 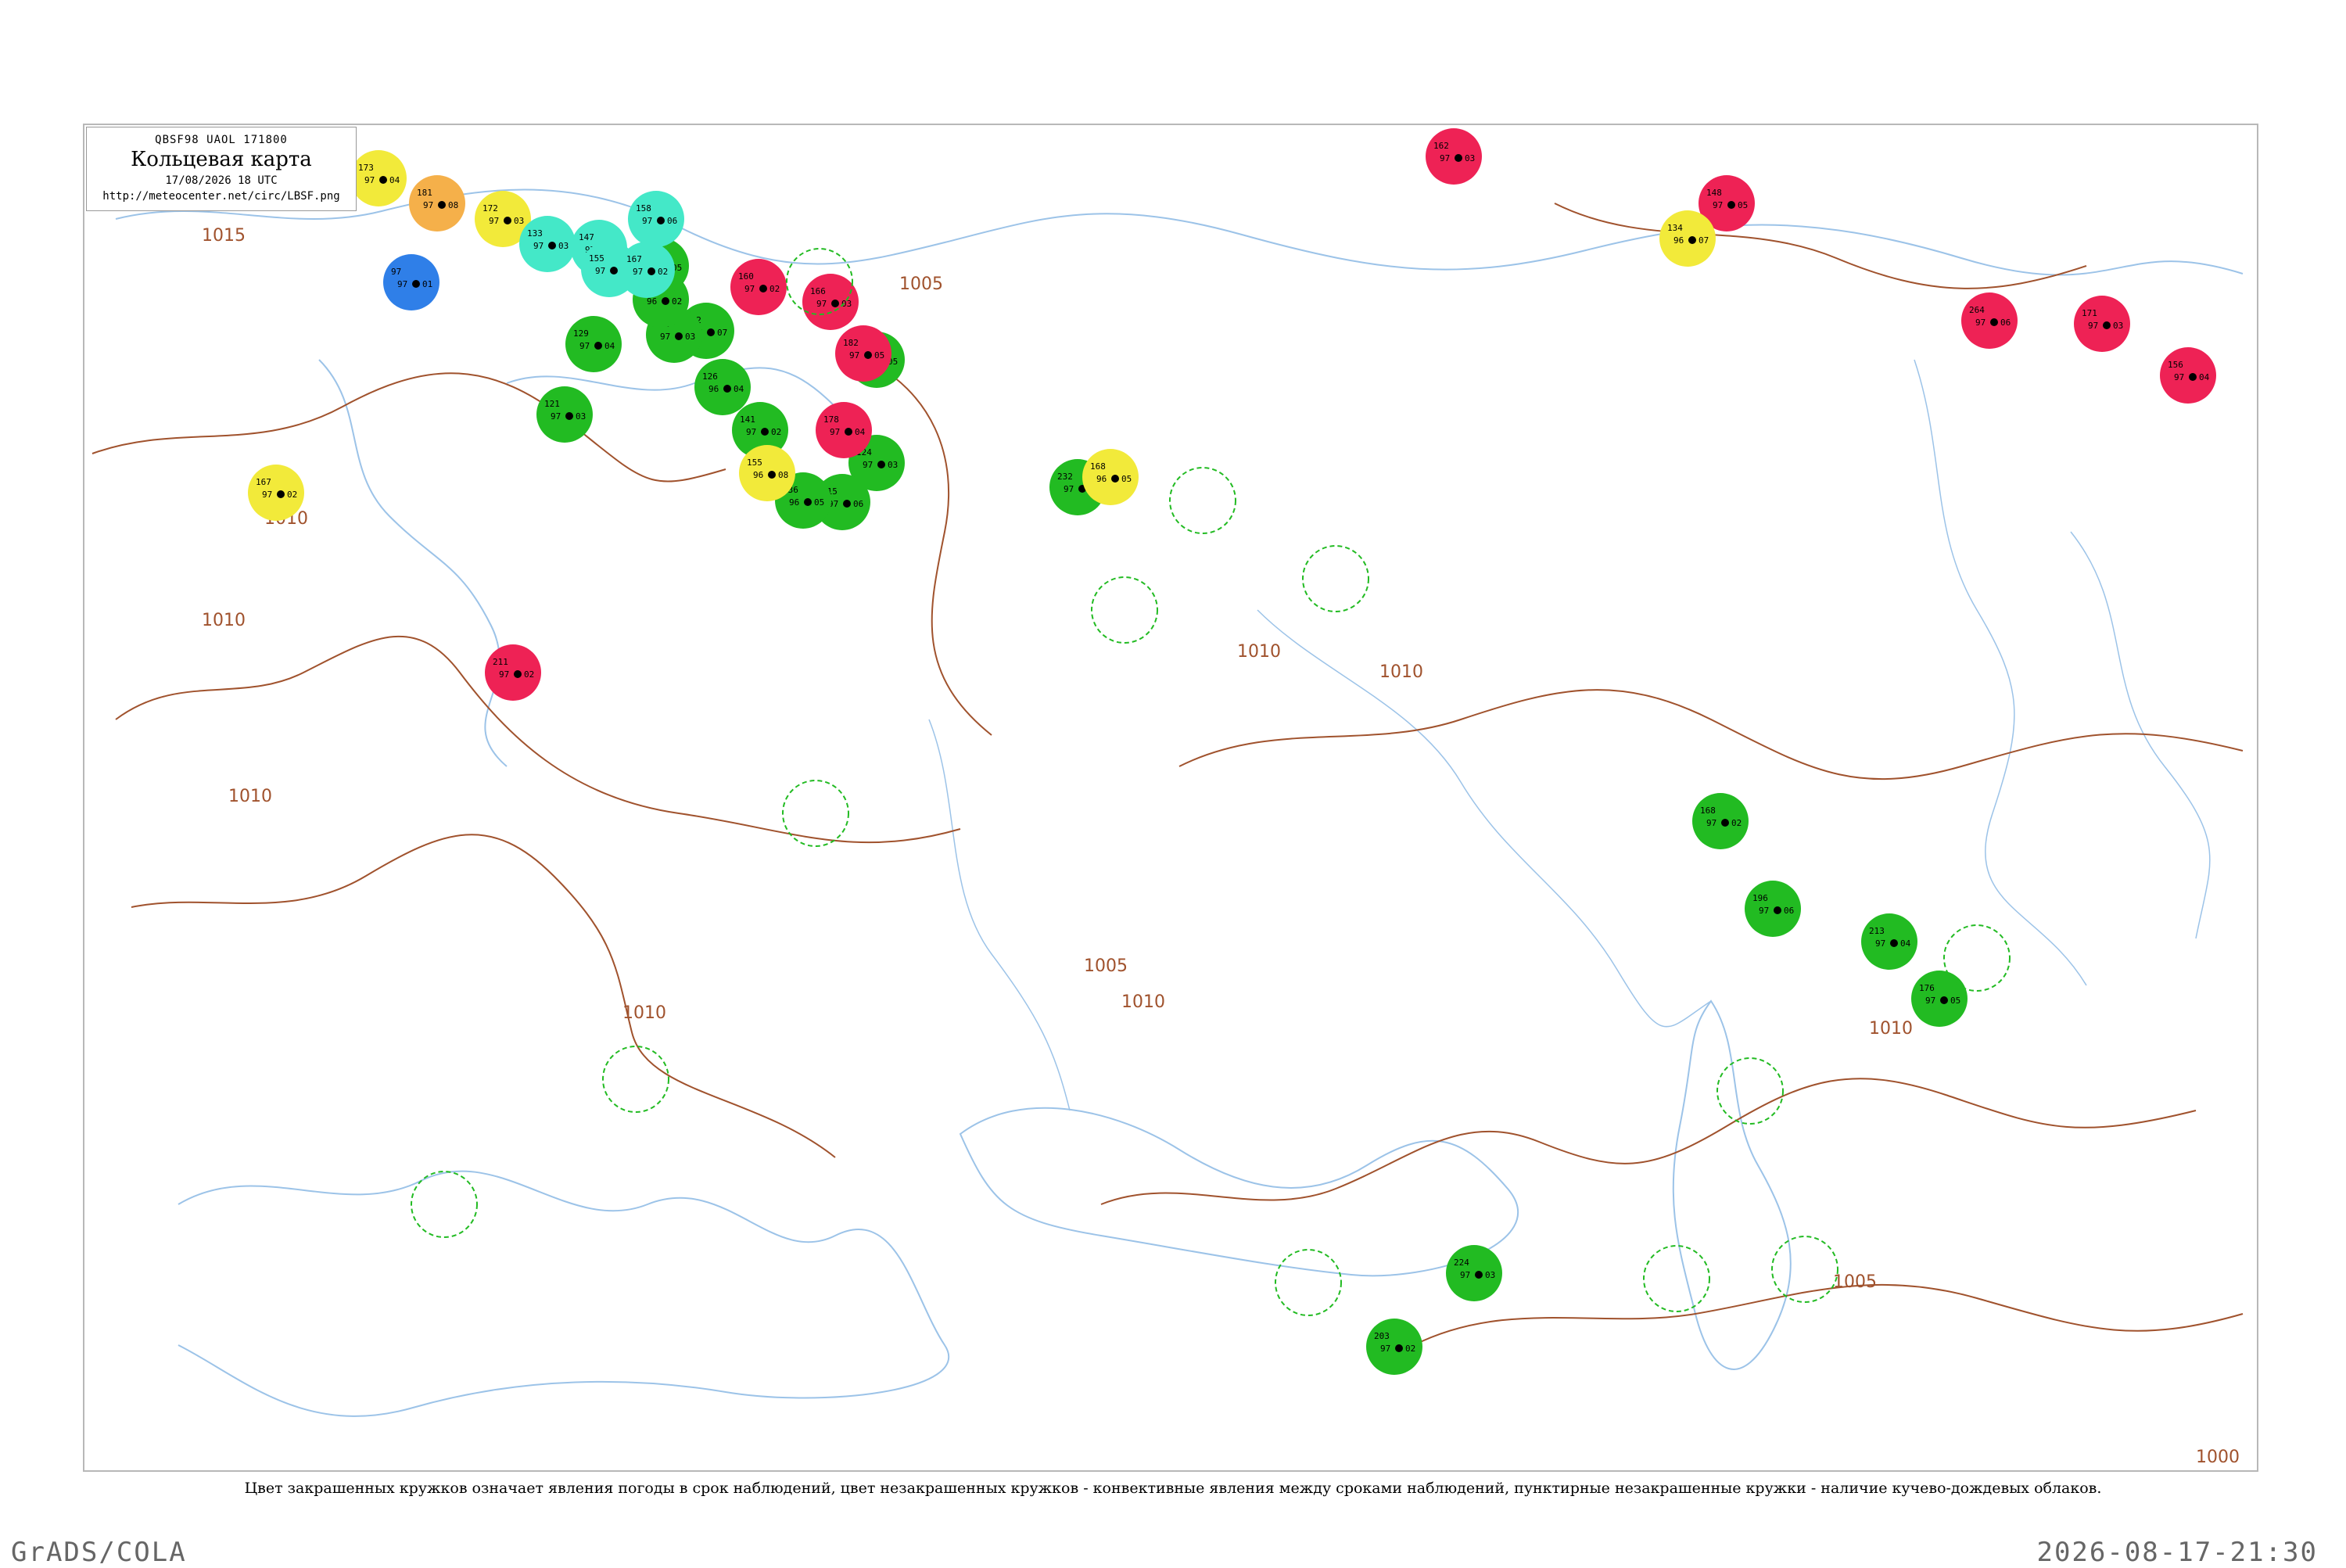 What do you see at coordinates (552, 404) in the screenshot?
I see `temperature-value: 121` at bounding box center [552, 404].